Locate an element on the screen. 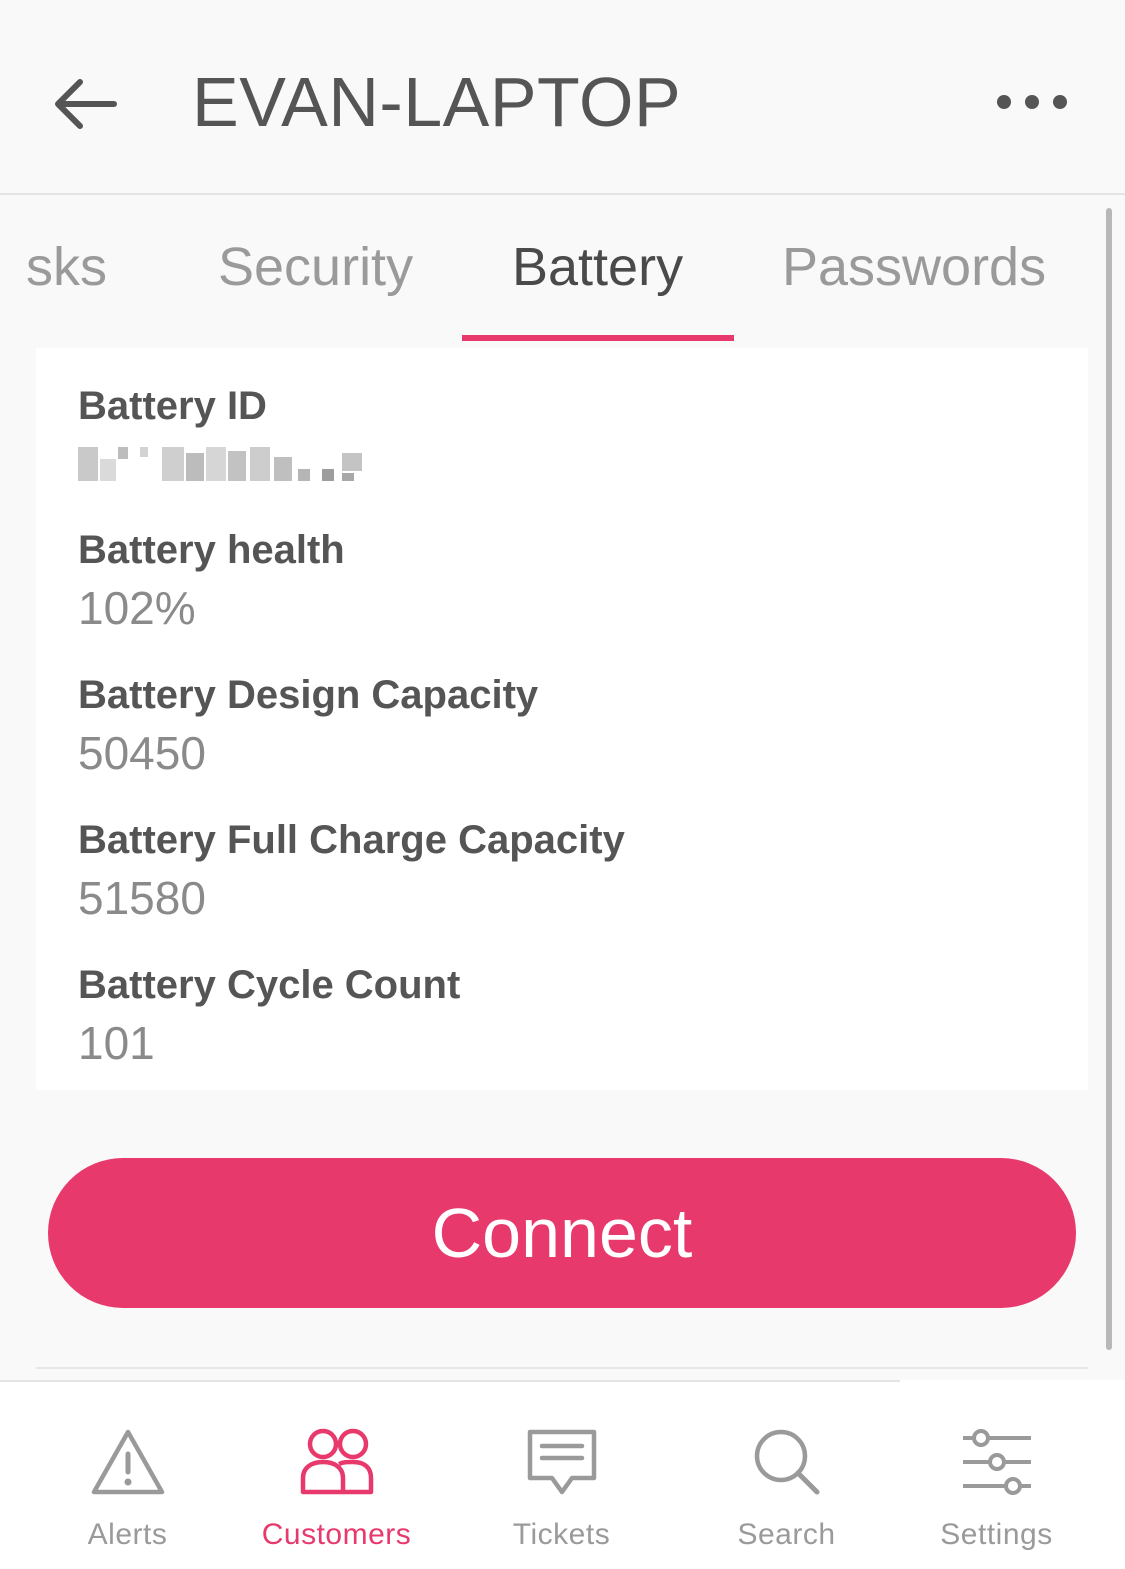 This screenshot has width=1125, height=1569. field-label: Battery ID is located at coordinates (172, 406).